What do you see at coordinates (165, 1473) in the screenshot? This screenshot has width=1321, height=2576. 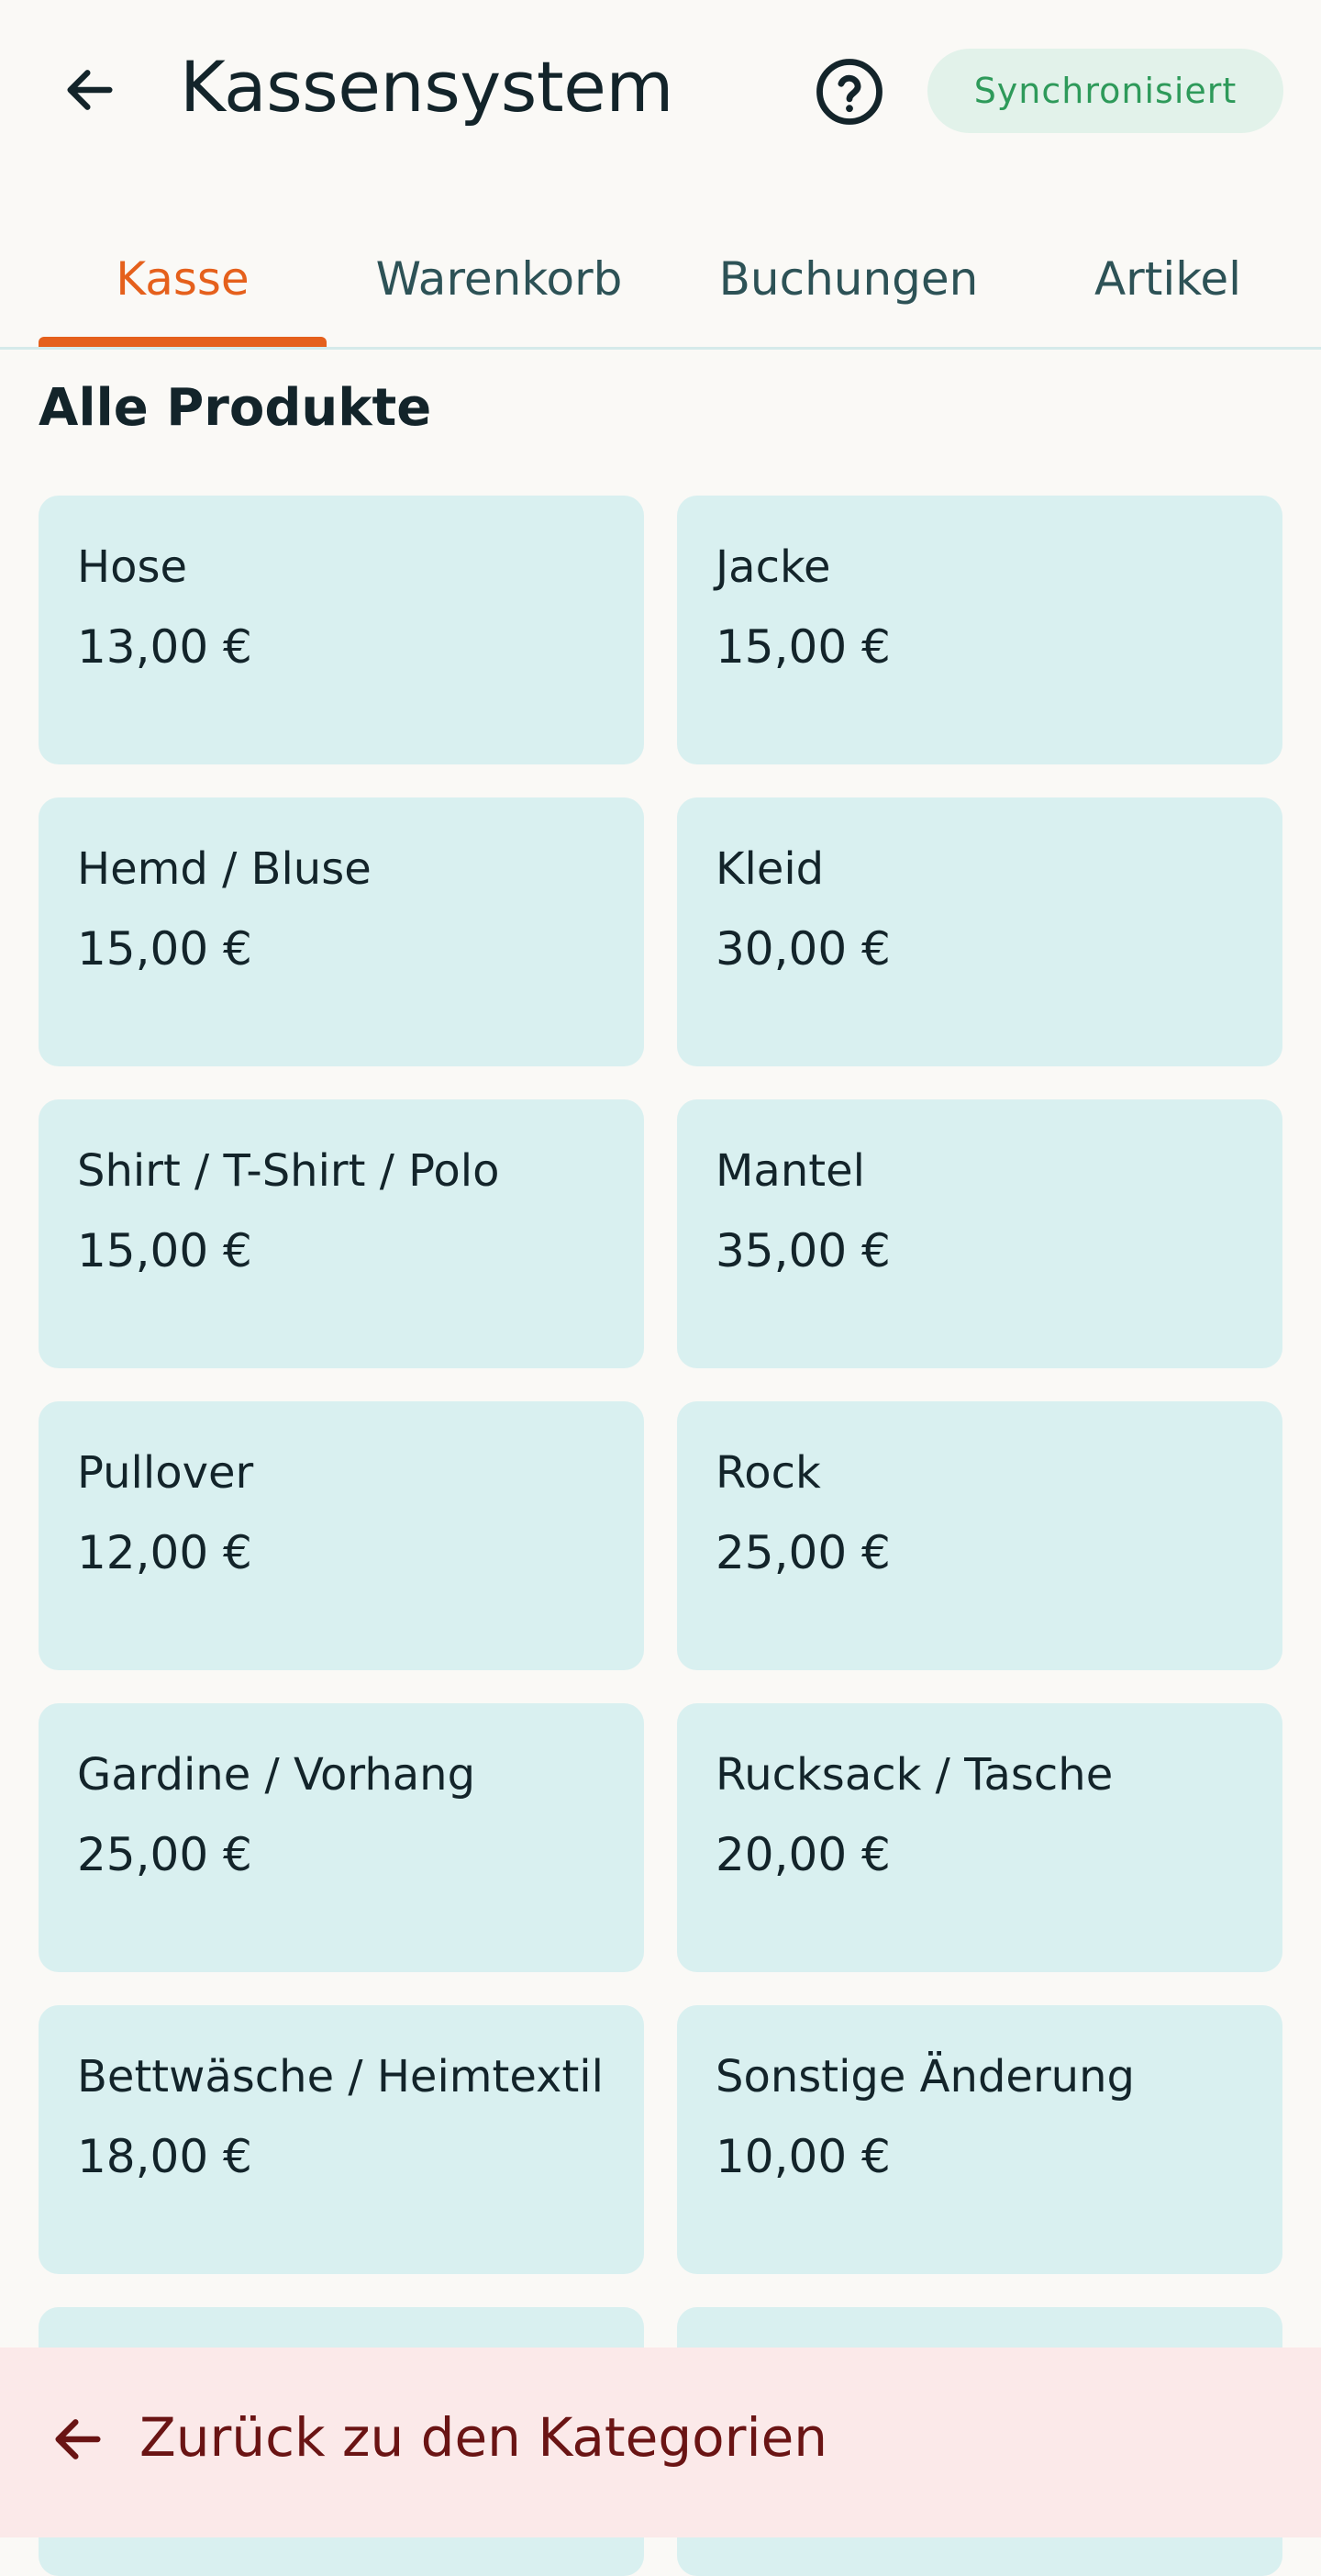 I see `product-name: Pullover` at bounding box center [165, 1473].